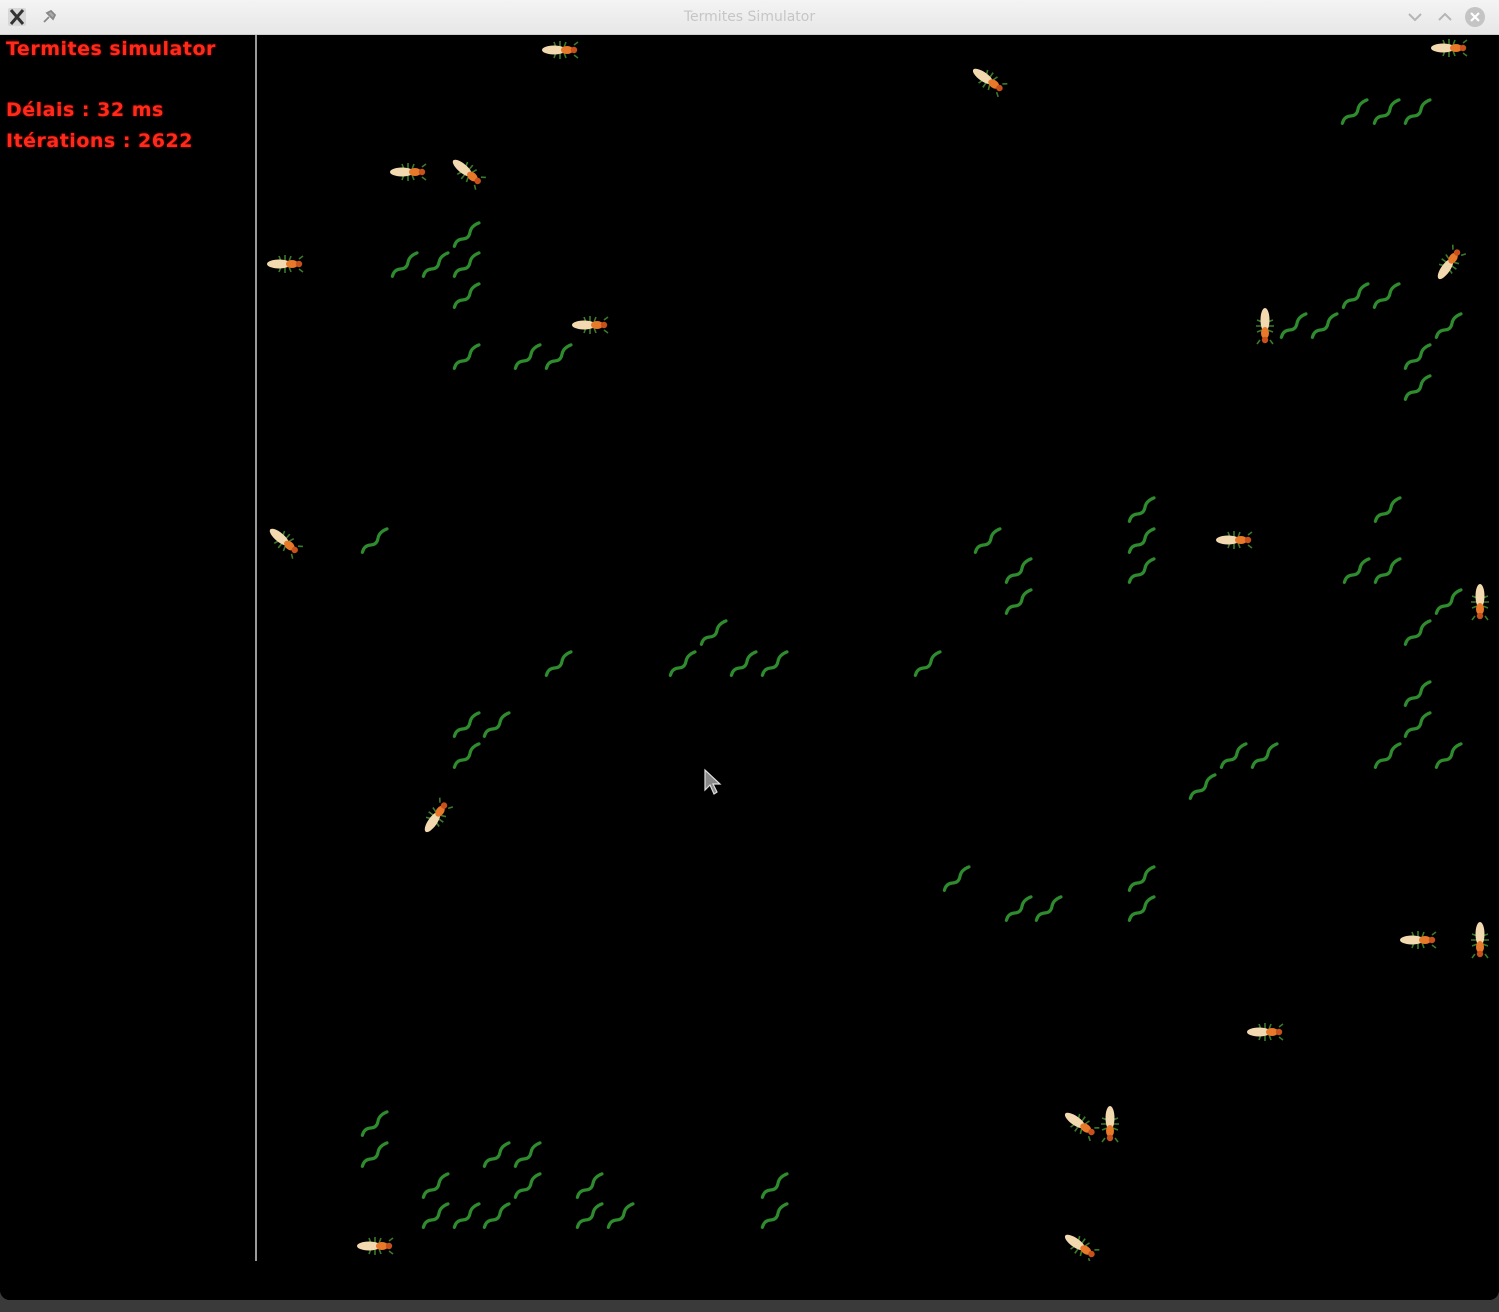 The width and height of the screenshot is (1499, 1312). I want to click on chevron-up-icon, so click(1445, 17).